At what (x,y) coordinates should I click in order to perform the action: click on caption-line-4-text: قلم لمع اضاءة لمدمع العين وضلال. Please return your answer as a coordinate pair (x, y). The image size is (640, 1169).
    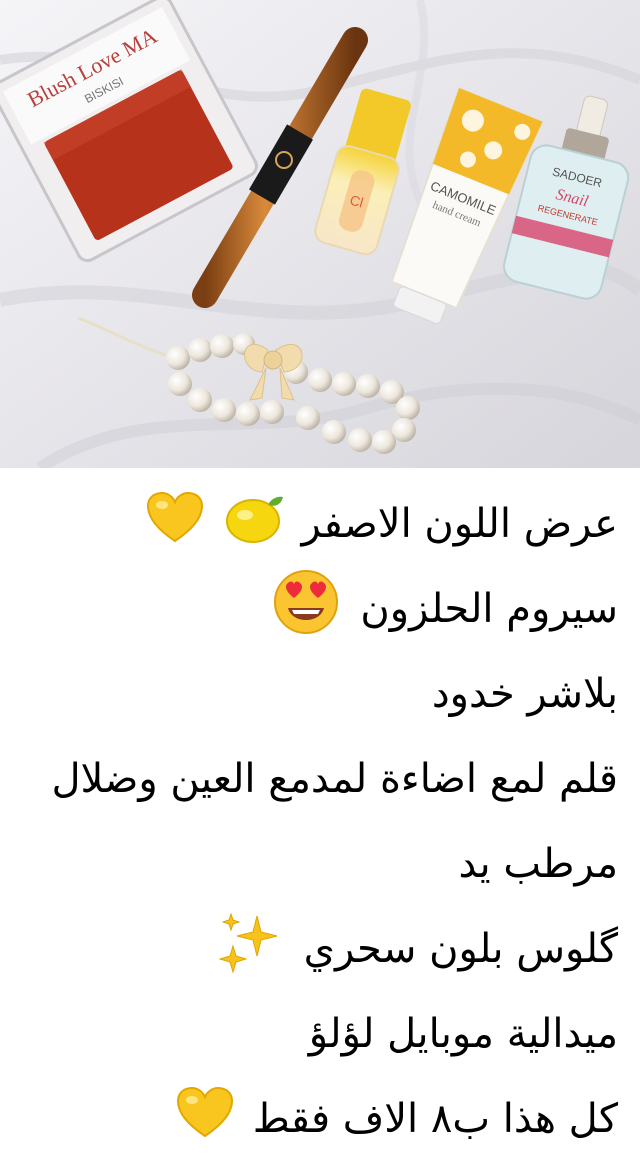
    Looking at the image, I should click on (334, 779).